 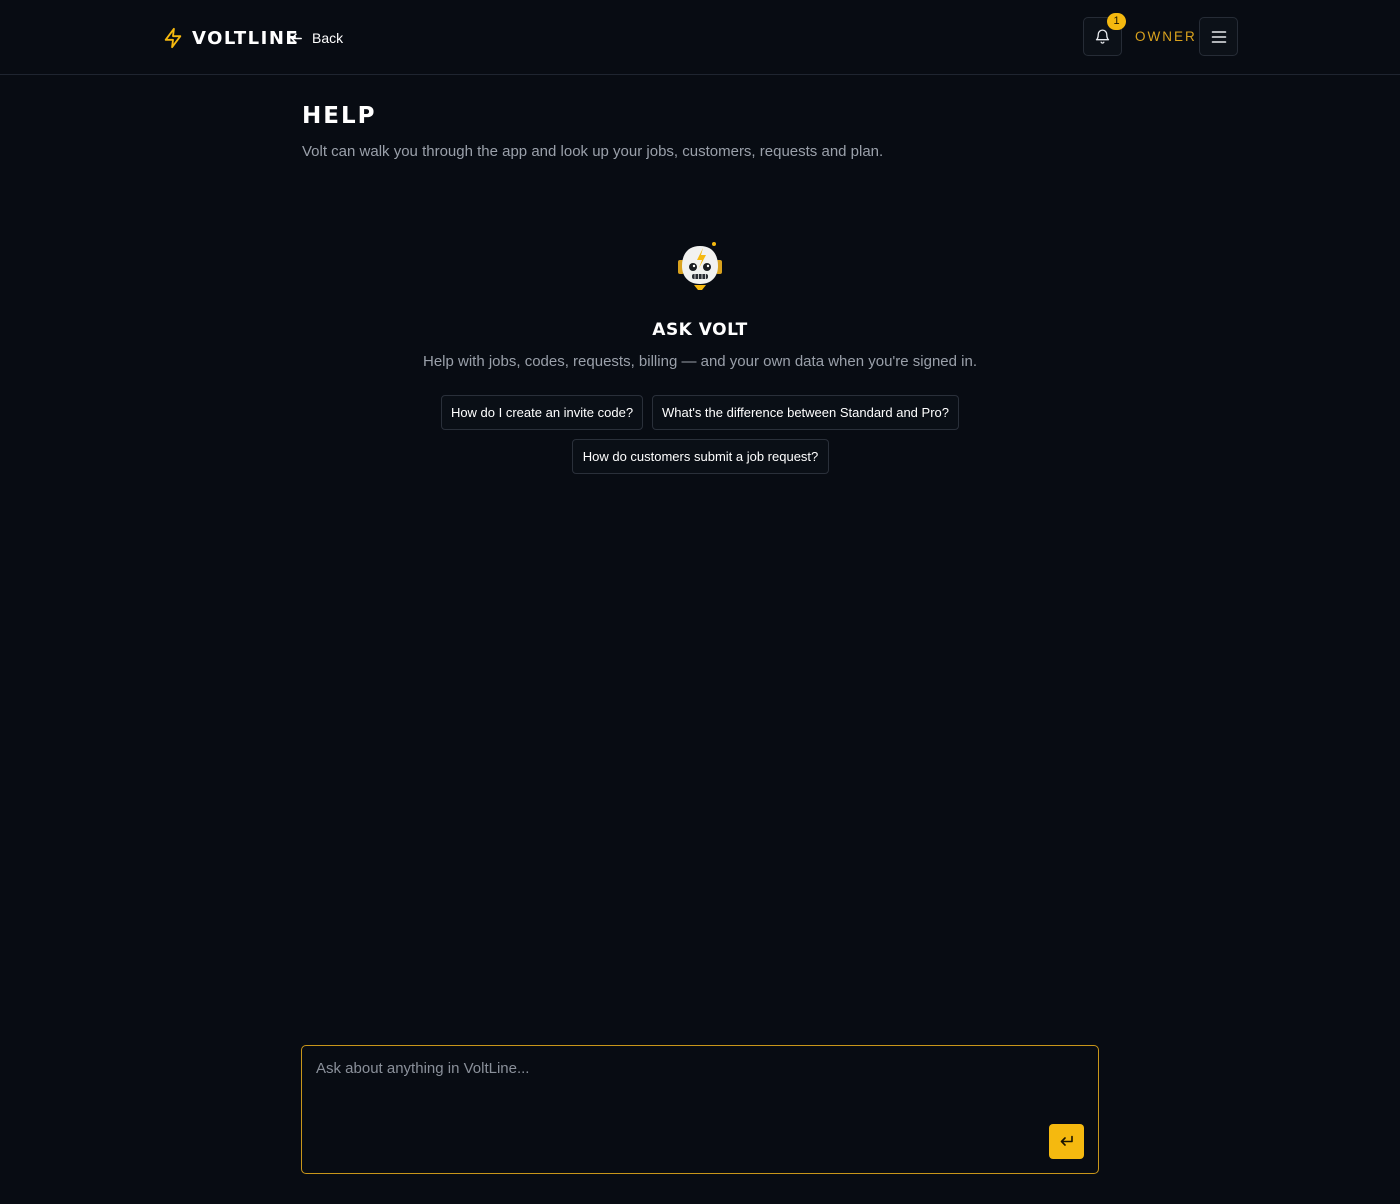 I want to click on send-button, so click(x=1066, y=1141).